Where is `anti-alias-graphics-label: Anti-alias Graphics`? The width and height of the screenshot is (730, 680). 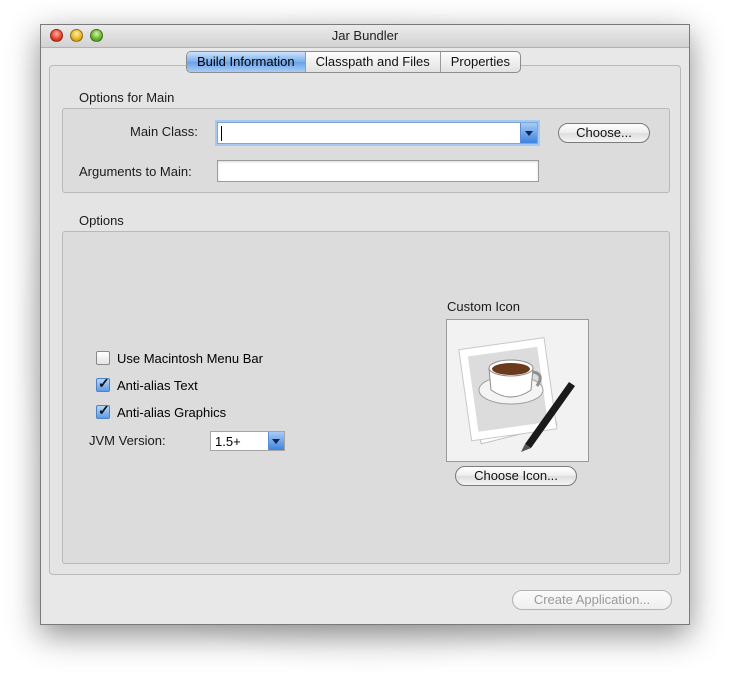
anti-alias-graphics-label: Anti-alias Graphics is located at coordinates (172, 412).